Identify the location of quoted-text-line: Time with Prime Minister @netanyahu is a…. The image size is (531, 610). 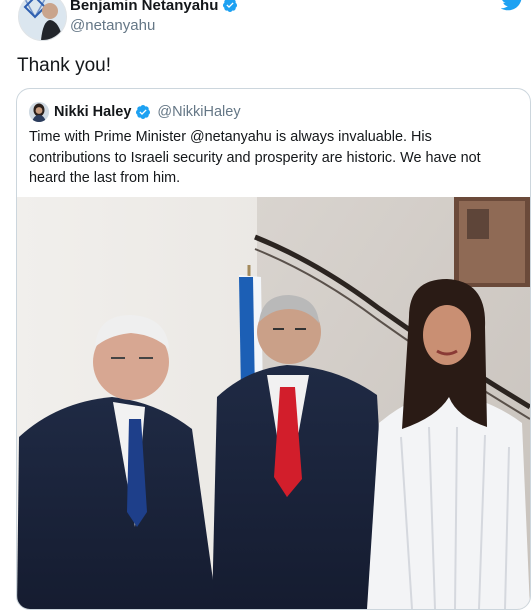
(230, 137).